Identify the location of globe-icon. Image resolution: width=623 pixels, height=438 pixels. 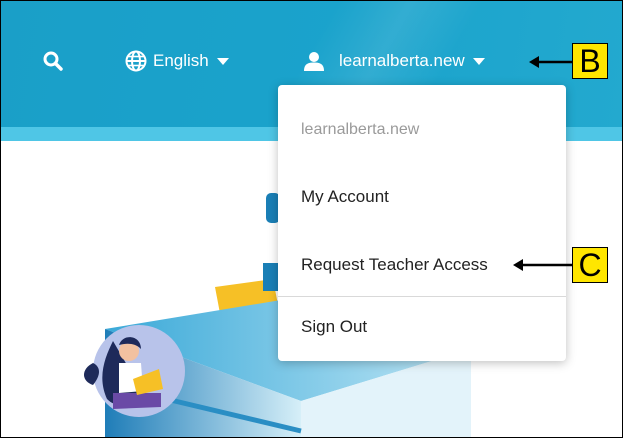
(136, 61).